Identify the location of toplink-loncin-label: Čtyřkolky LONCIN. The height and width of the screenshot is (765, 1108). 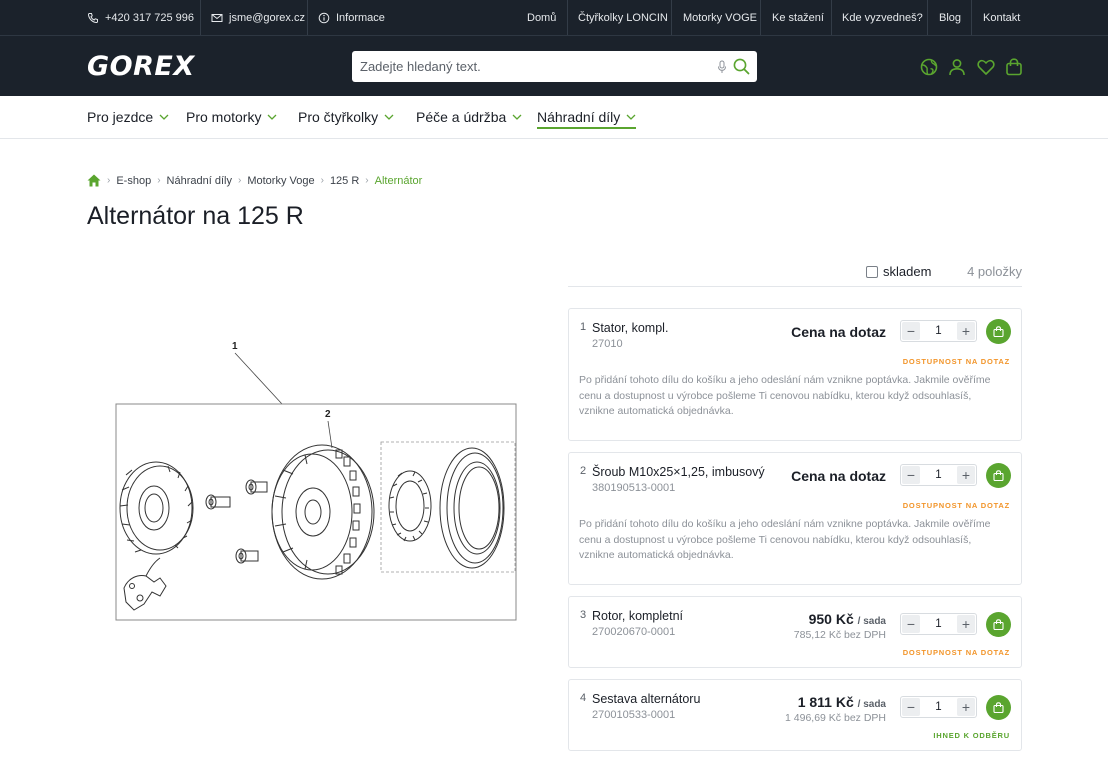
(623, 17).